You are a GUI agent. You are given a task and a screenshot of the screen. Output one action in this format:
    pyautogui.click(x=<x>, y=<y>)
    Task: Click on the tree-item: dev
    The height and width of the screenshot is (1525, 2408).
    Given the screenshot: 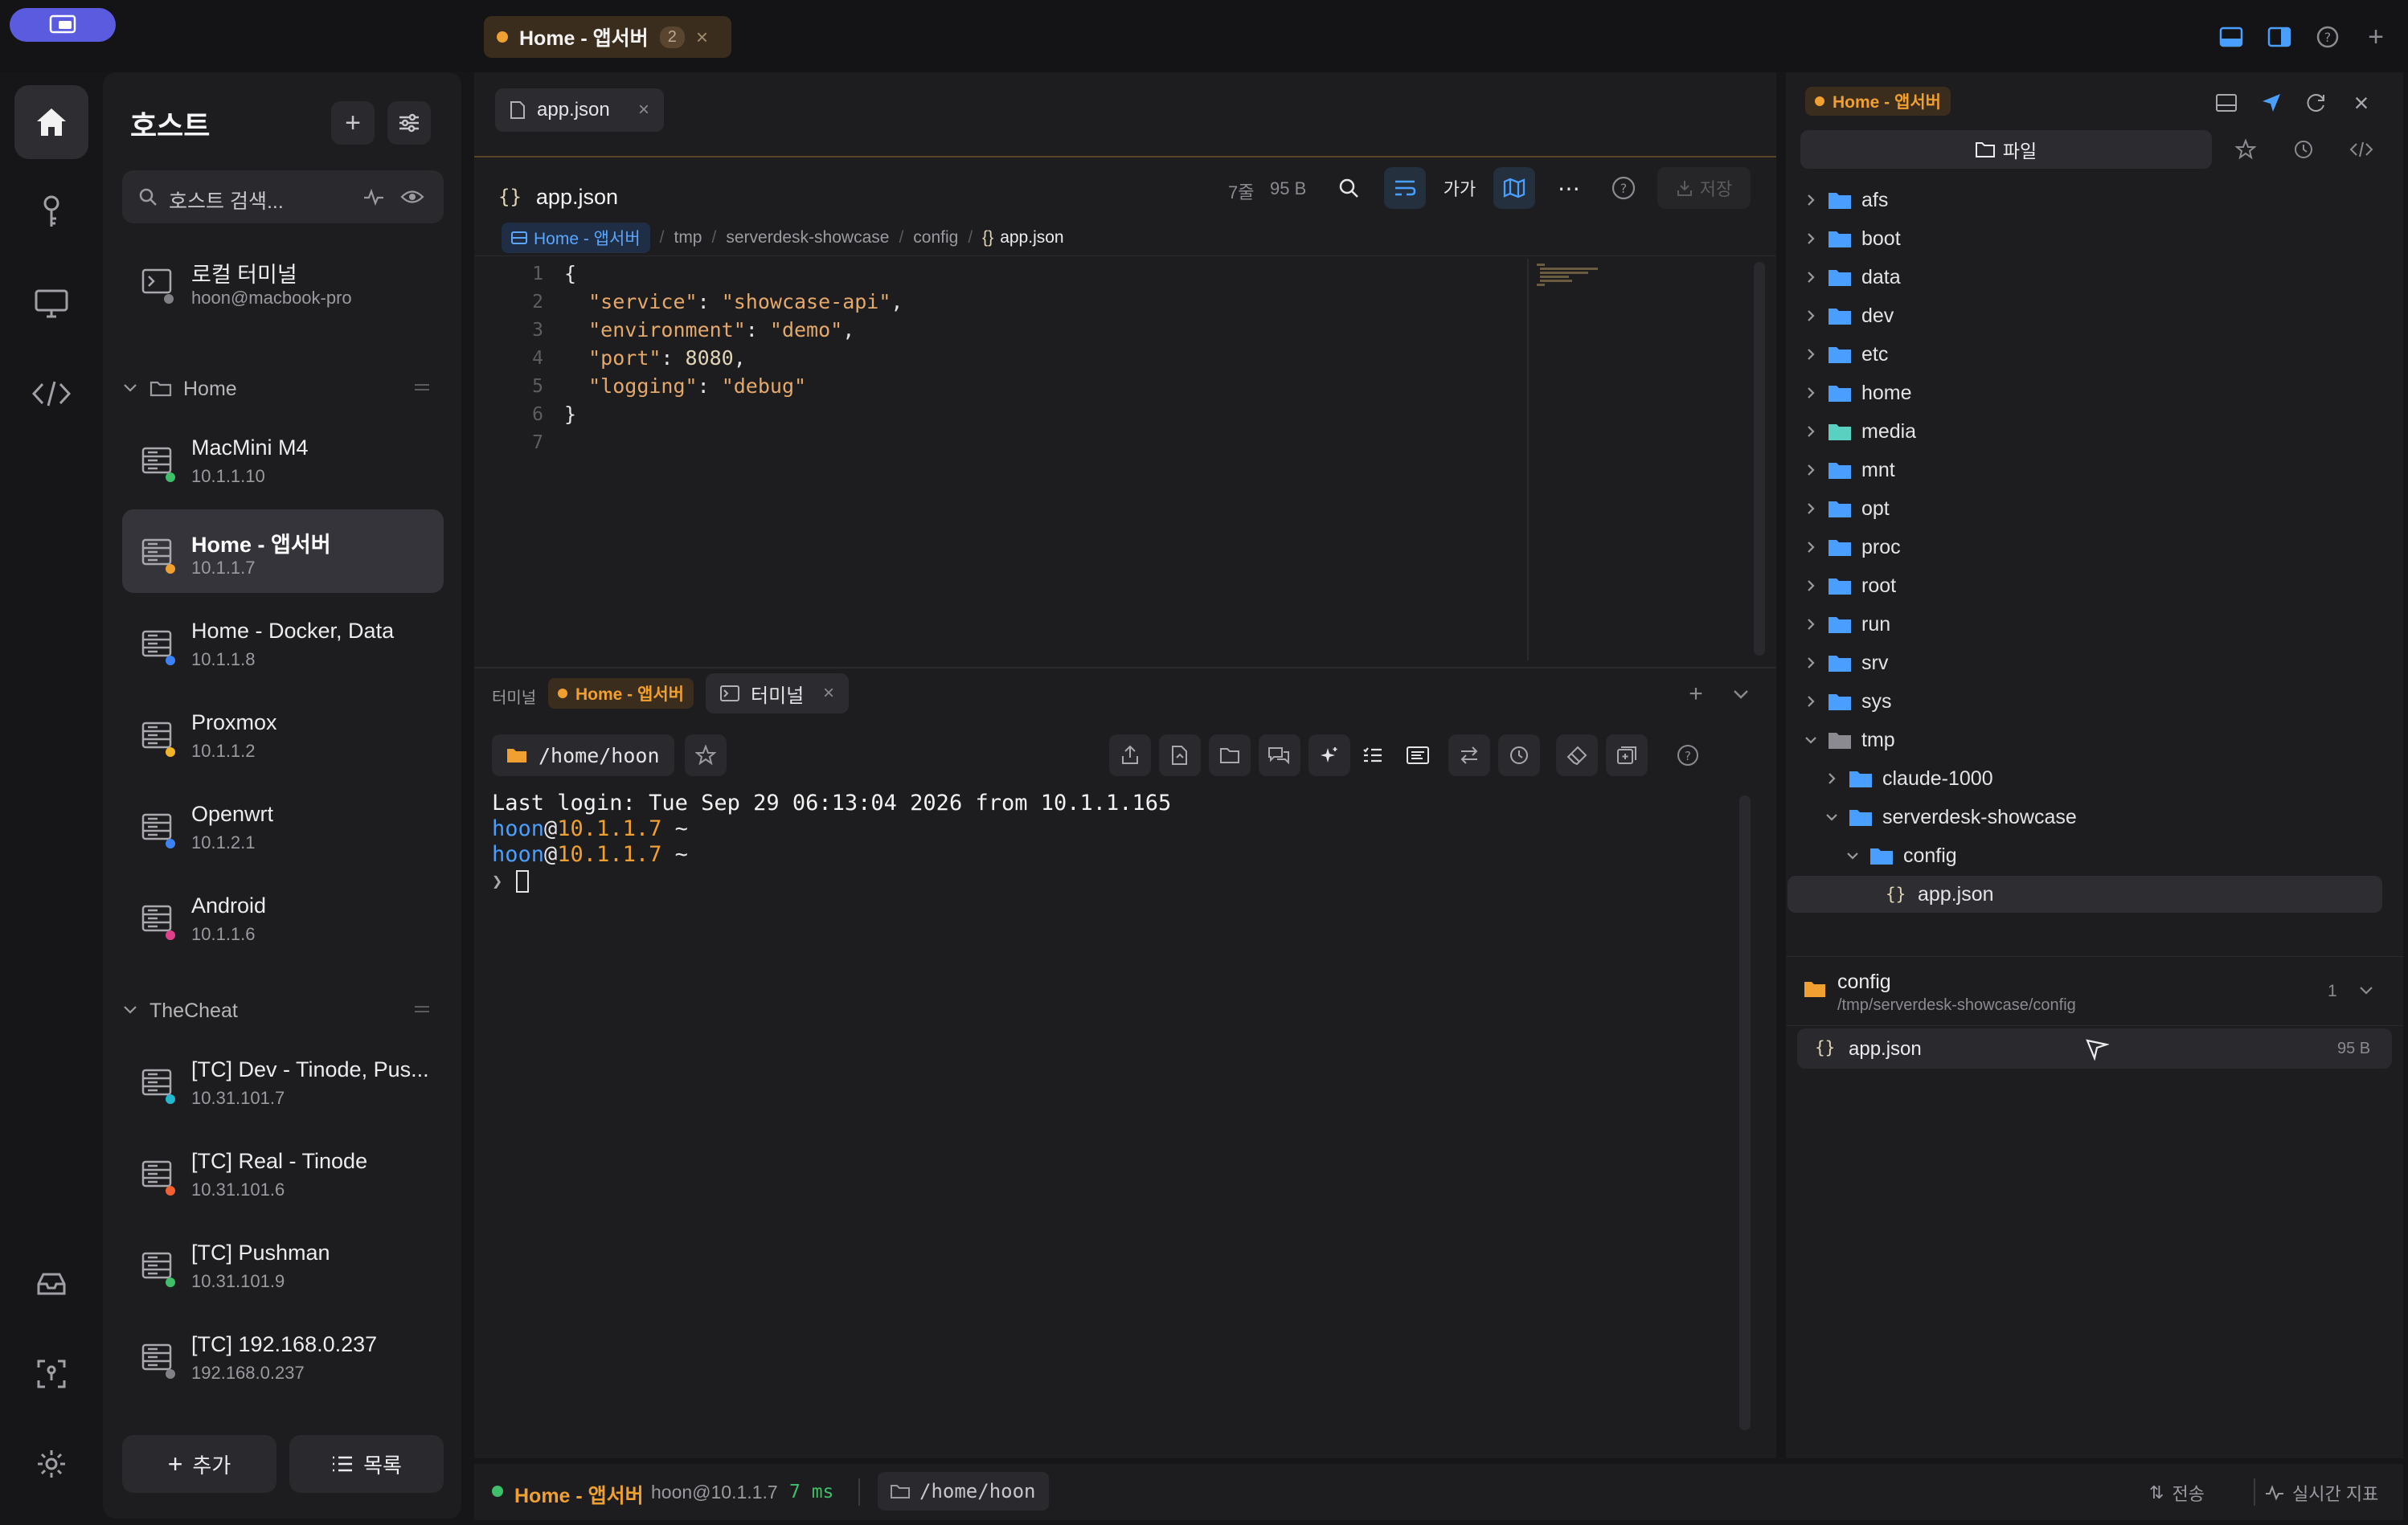 What is the action you would take?
    pyautogui.click(x=2097, y=315)
    